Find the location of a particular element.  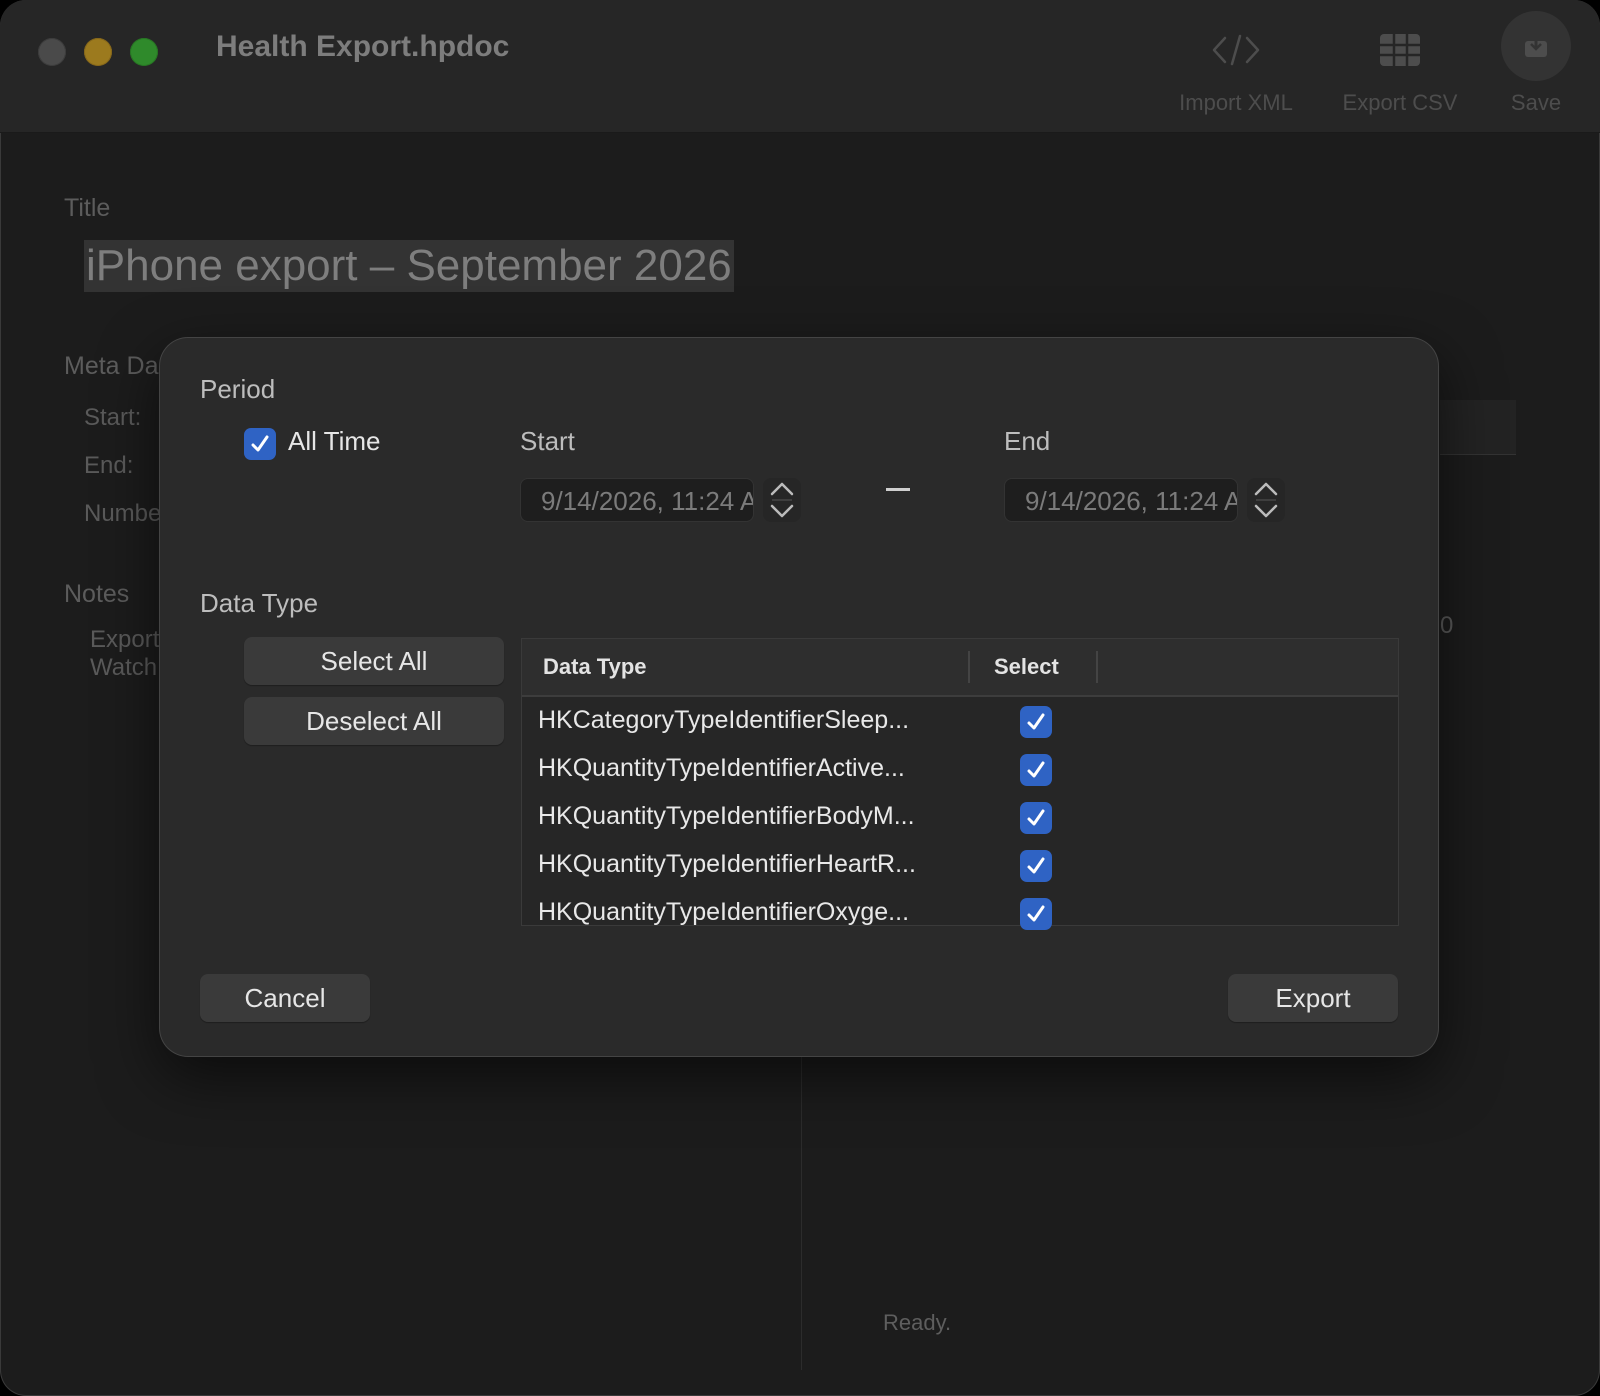

meta-start-label: Start: is located at coordinates (113, 417).